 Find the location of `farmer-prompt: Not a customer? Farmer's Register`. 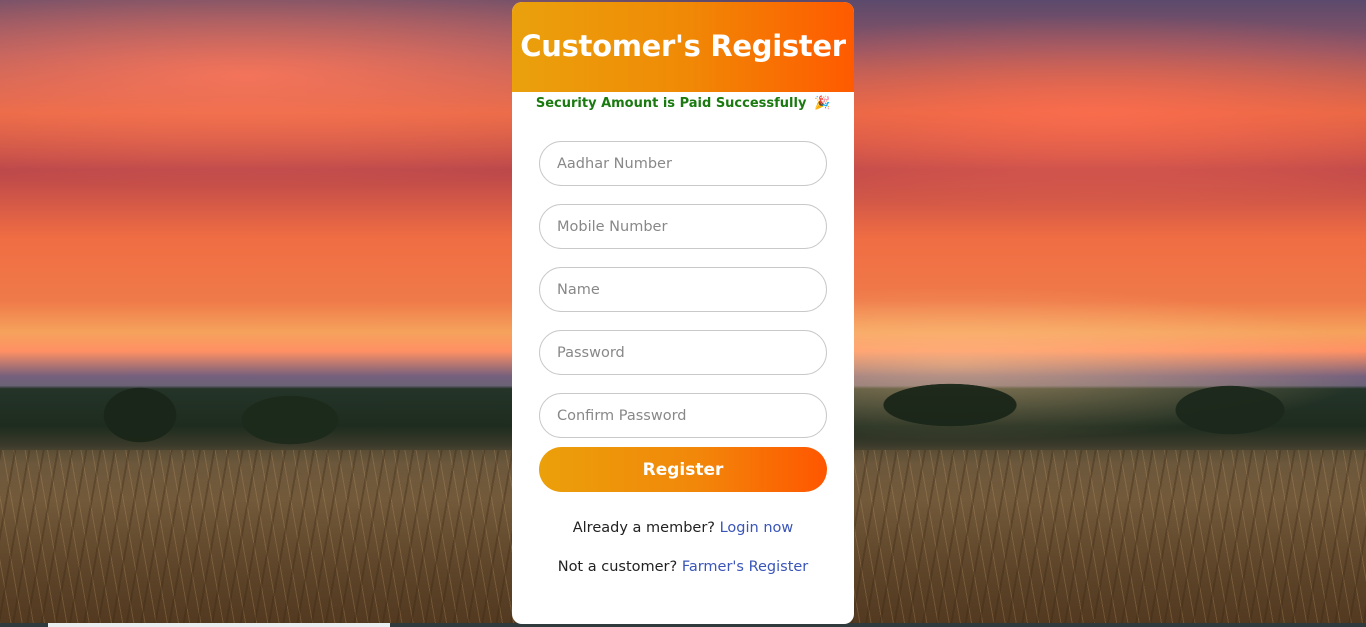

farmer-prompt: Not a customer? Farmer's Register is located at coordinates (683, 567).